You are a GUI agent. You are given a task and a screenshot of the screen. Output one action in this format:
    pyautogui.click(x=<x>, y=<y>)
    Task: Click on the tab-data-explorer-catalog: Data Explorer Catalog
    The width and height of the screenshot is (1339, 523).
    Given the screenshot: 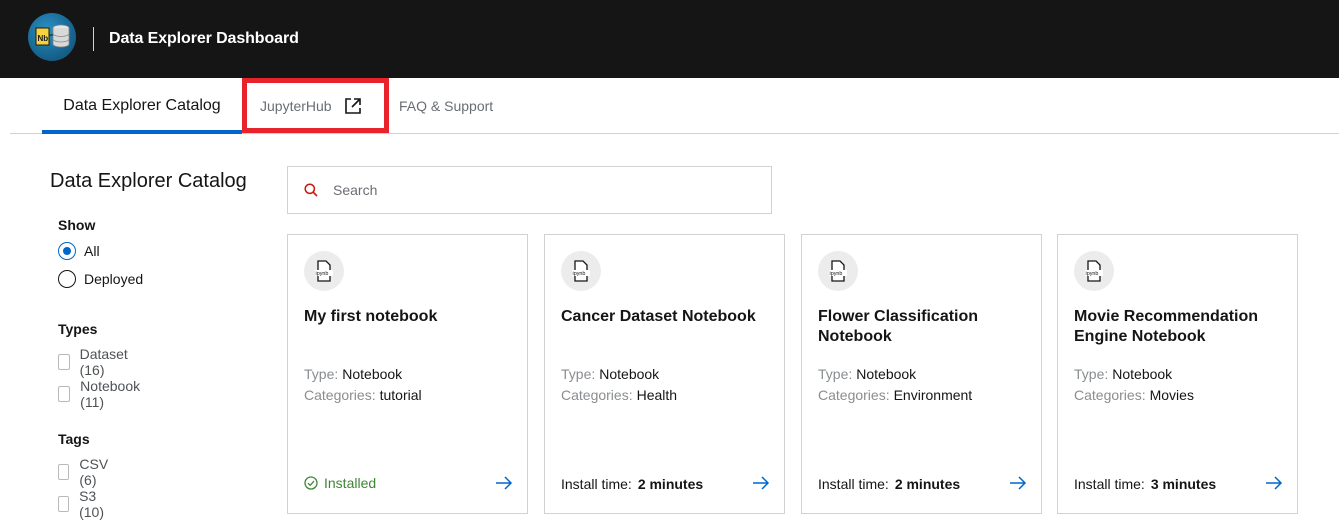 What is the action you would take?
    pyautogui.click(x=142, y=106)
    